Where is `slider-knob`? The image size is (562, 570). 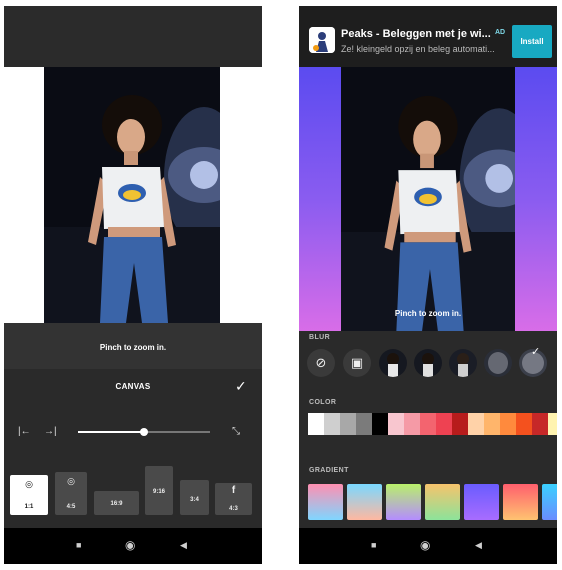
slider-knob is located at coordinates (144, 432).